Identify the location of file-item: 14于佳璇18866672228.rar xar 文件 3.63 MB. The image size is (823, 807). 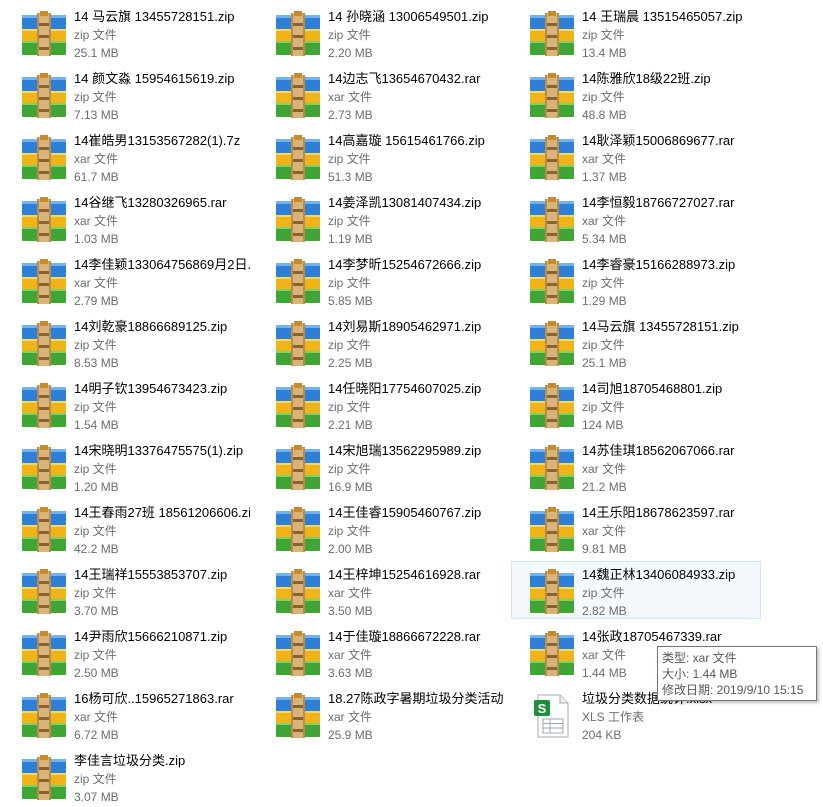
(382, 652).